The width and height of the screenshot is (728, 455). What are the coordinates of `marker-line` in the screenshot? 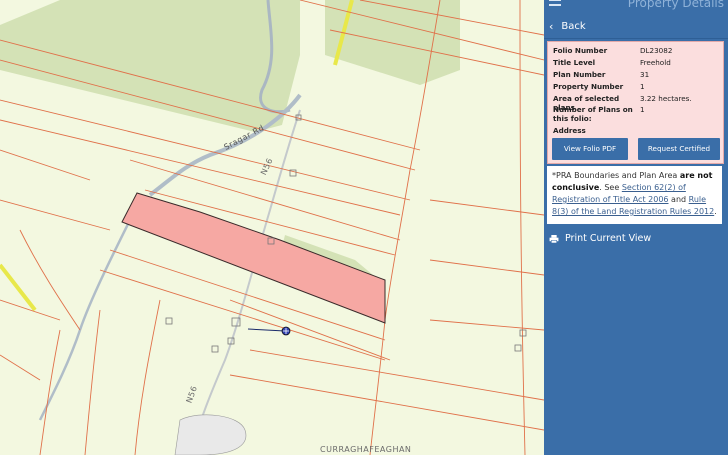 It's located at (266, 330).